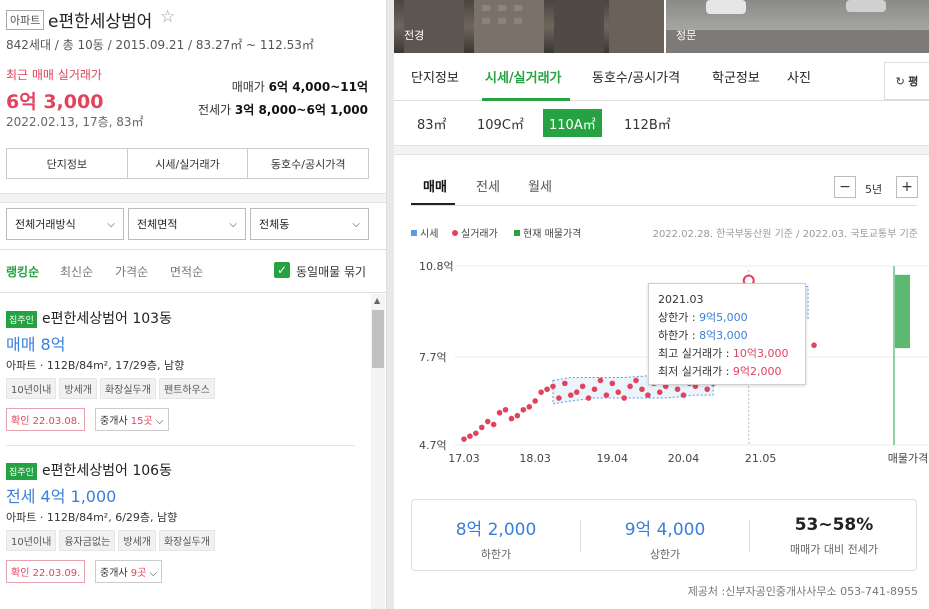 The width and height of the screenshot is (929, 609). Describe the element at coordinates (193, 198) in the screenshot. I see `section-separator` at that location.